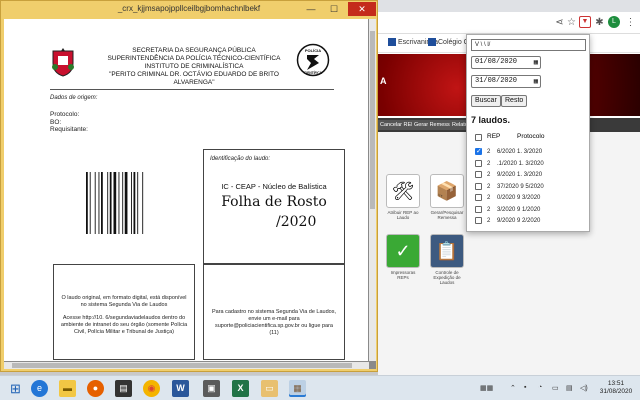 The height and width of the screenshot is (400, 640). I want to click on list-item: 2 .1/2020 1. 3/2020, so click(531, 164).